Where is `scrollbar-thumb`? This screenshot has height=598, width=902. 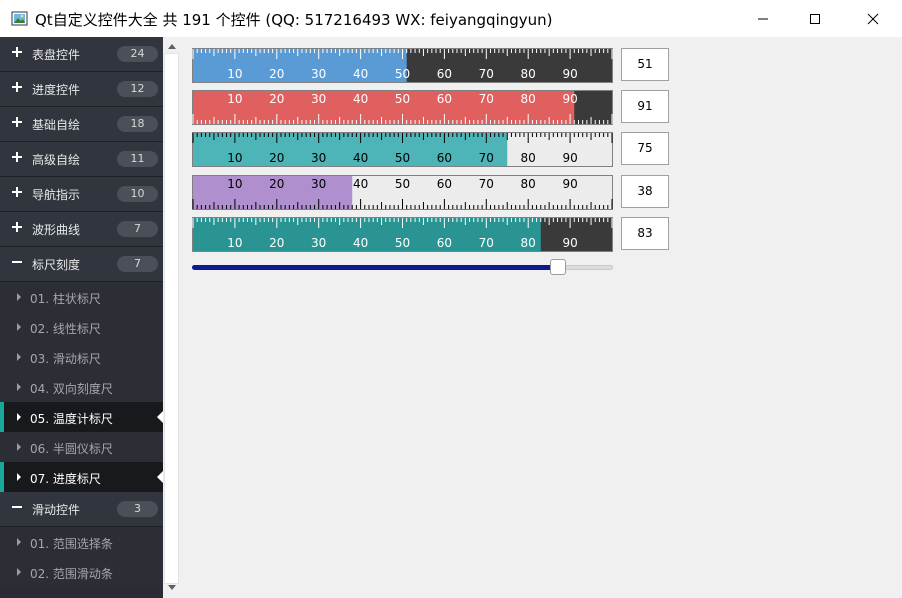 scrollbar-thumb is located at coordinates (171, 318).